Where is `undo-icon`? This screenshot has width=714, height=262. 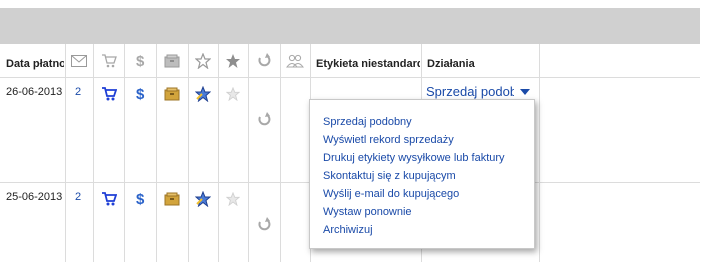 undo-icon is located at coordinates (264, 61).